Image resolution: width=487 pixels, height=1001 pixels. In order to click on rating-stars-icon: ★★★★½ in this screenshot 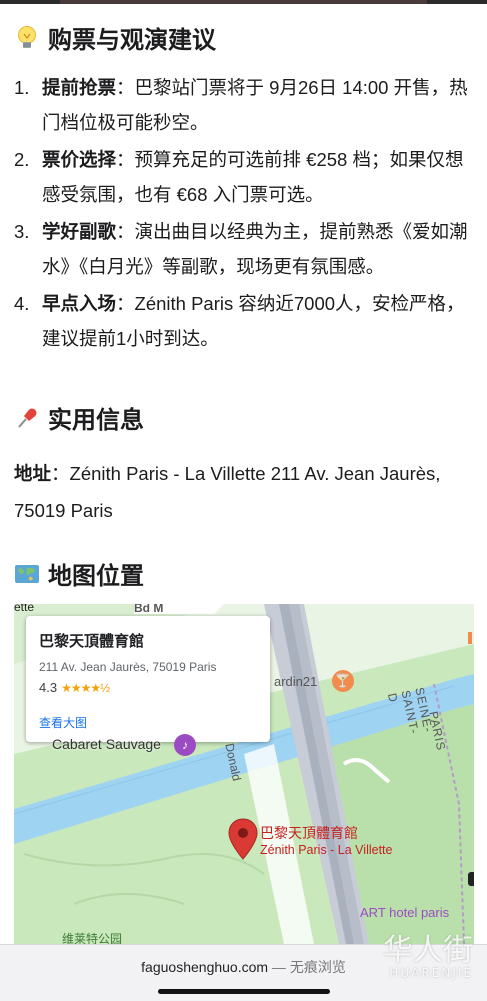, I will do `click(85, 687)`.